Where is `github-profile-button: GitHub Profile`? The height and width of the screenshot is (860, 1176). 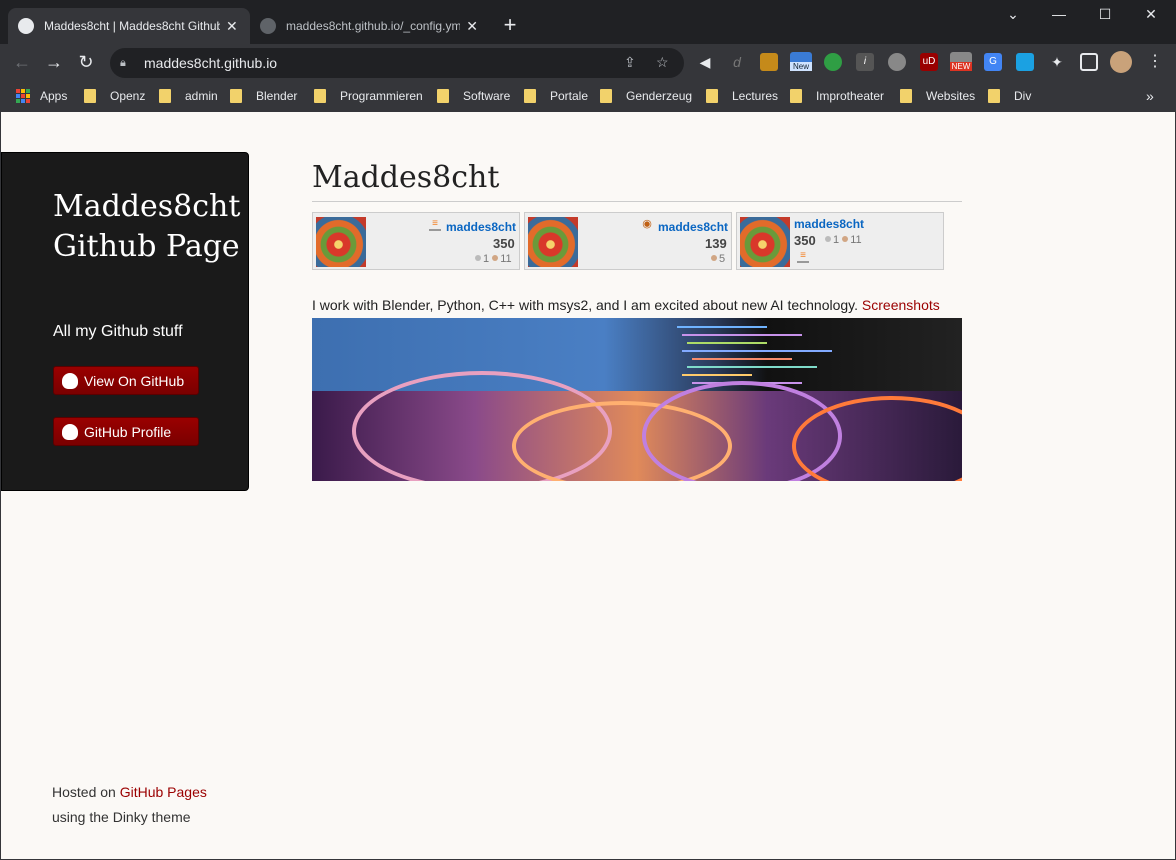
github-profile-button: GitHub Profile is located at coordinates (126, 431).